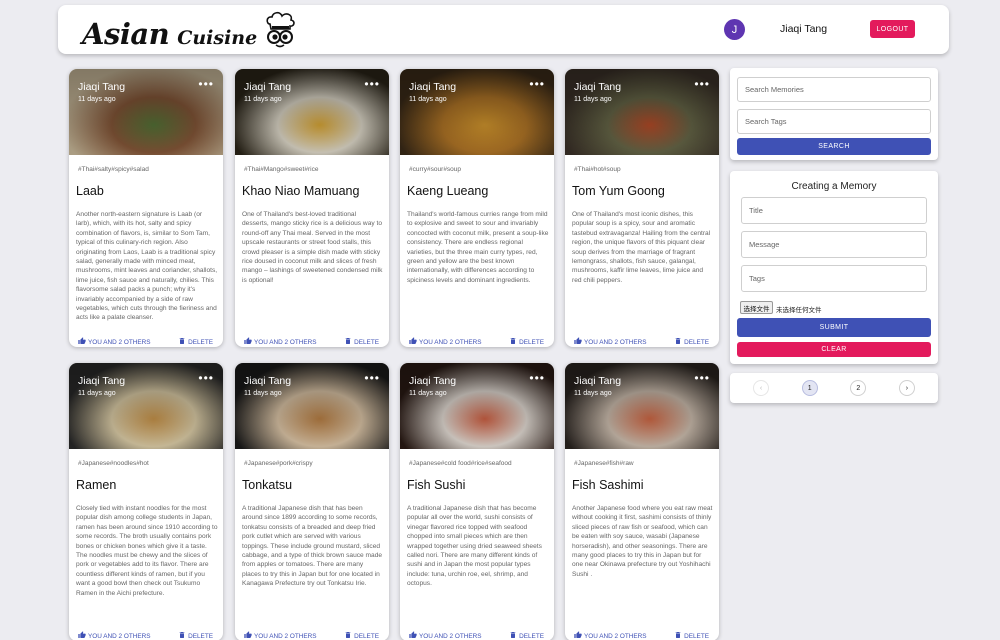  I want to click on search-memories-field, so click(834, 89).